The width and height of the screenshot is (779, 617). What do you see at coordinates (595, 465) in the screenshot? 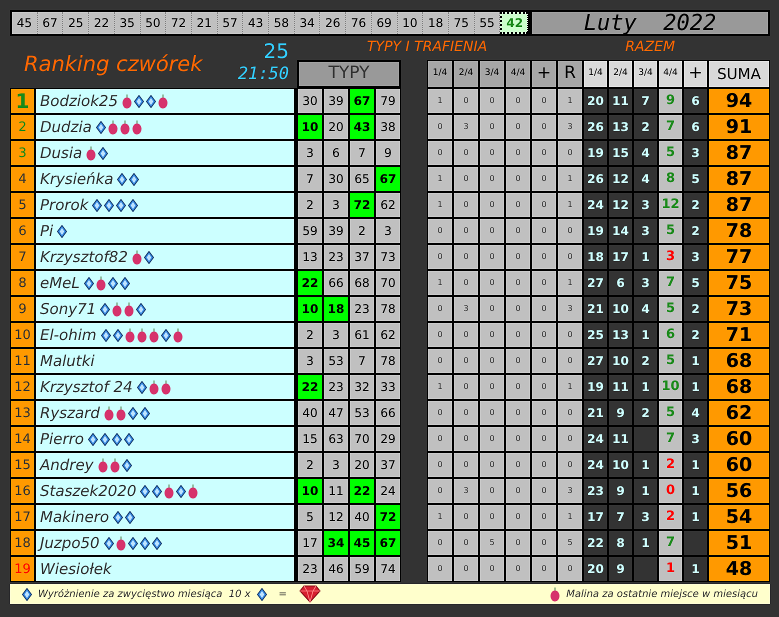
I see `total-cell: 24` at bounding box center [595, 465].